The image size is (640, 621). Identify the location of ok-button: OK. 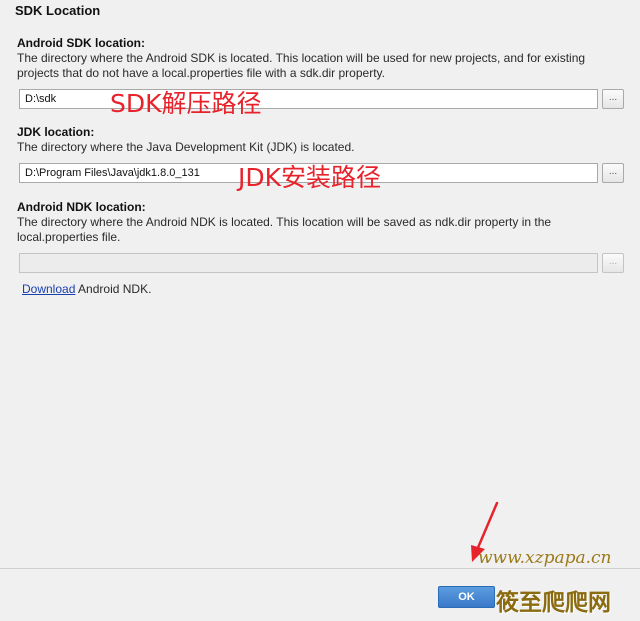
(466, 597).